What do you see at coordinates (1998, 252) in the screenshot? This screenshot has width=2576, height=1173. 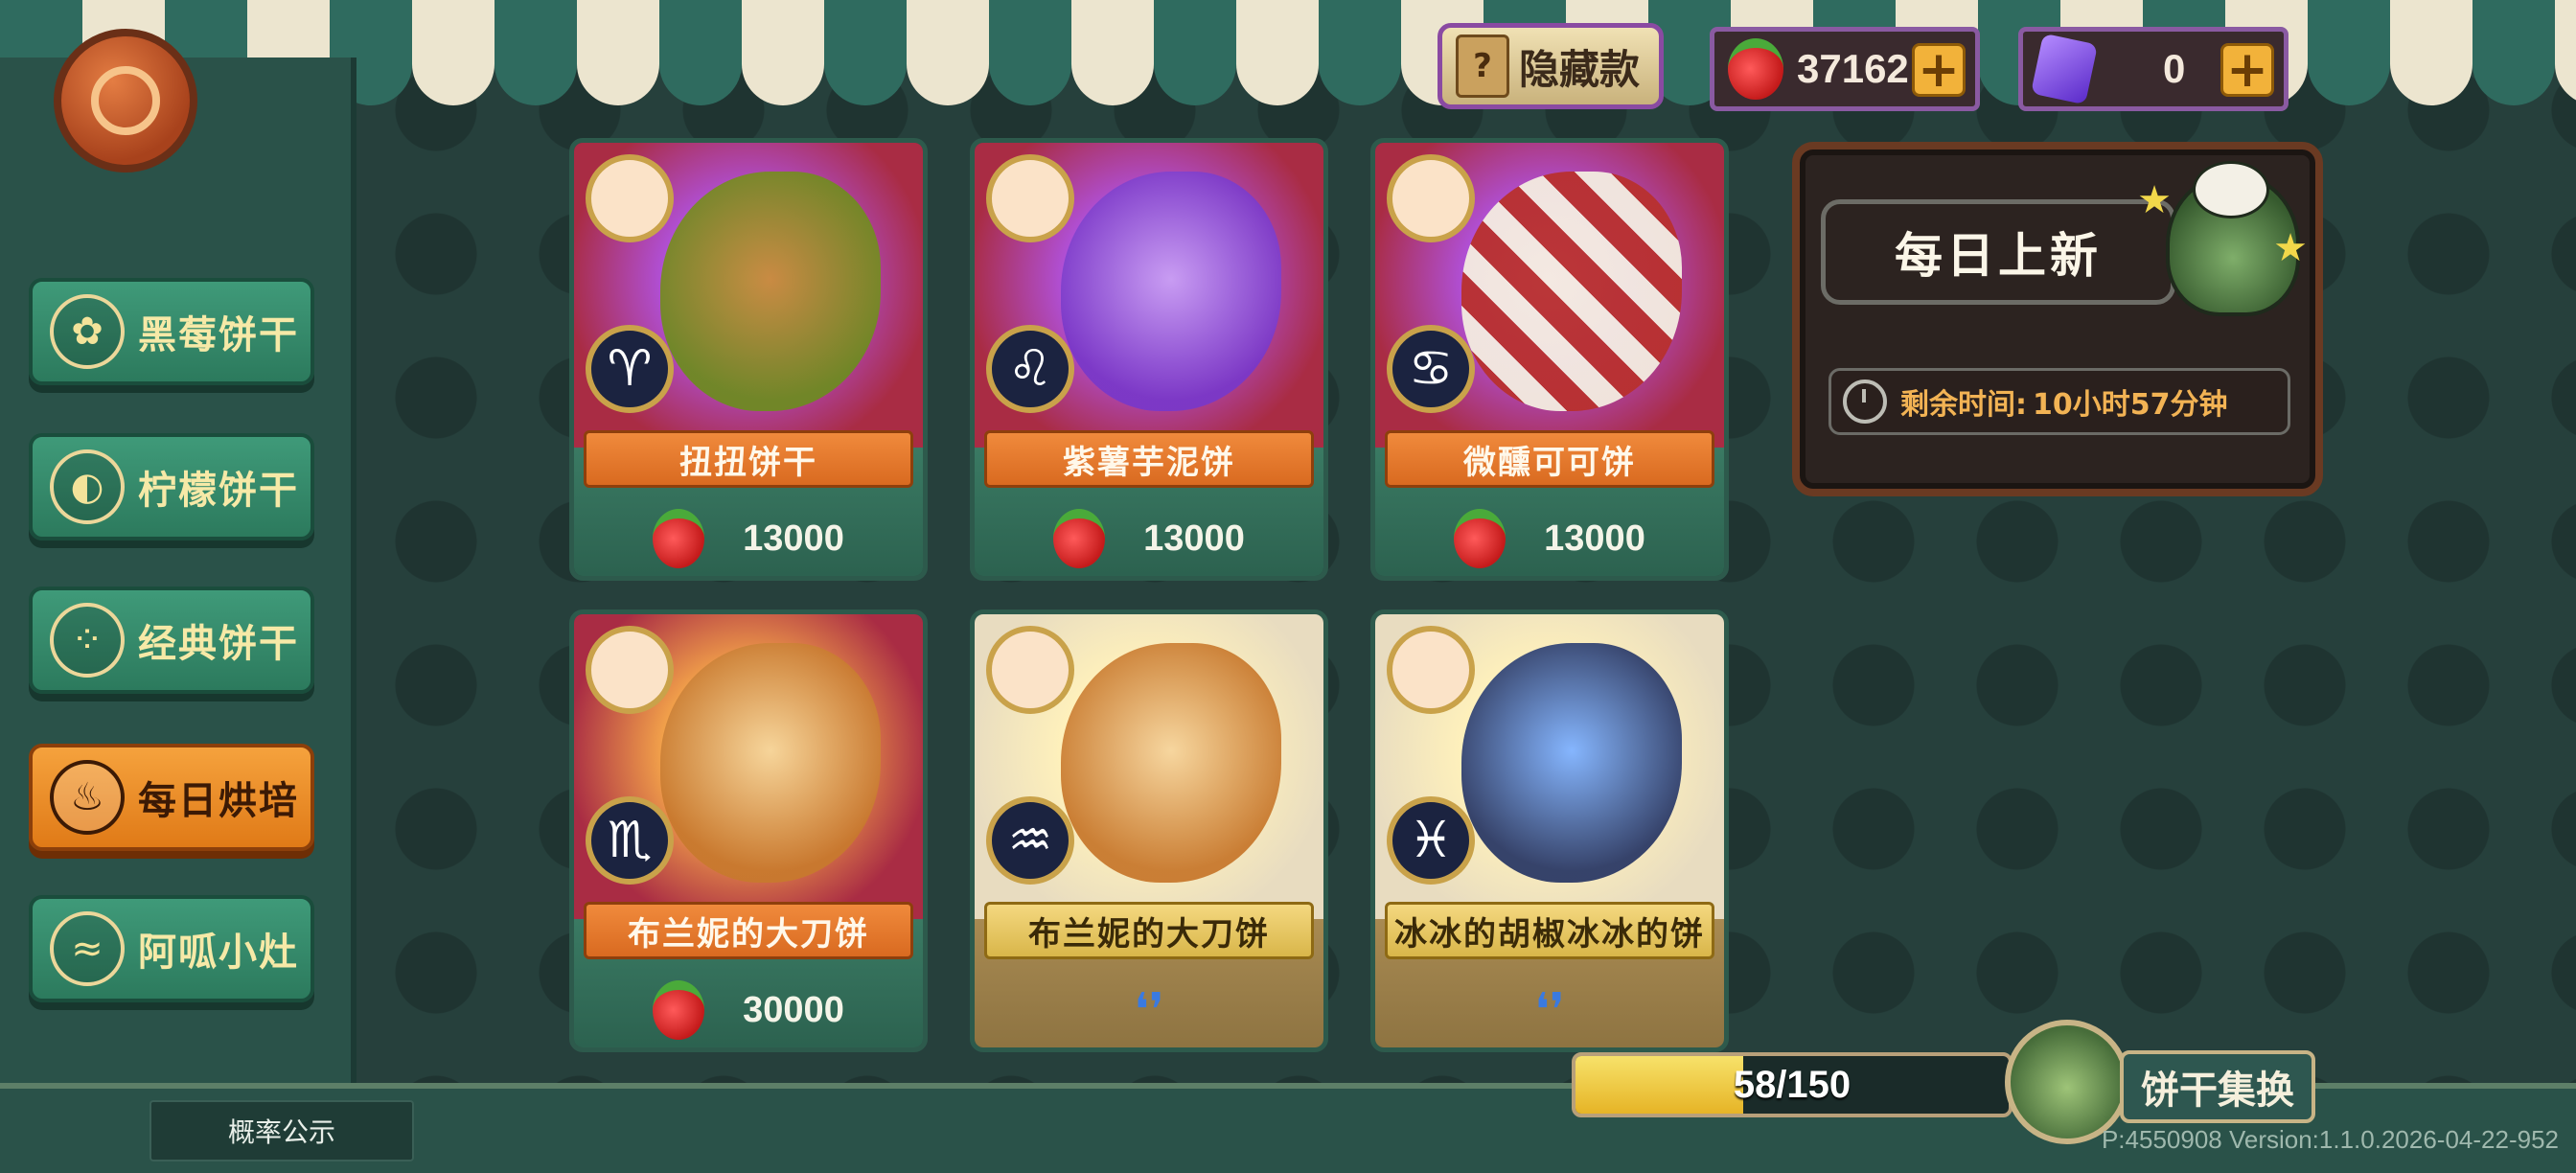 I see `daily-new-title: 每日上新` at bounding box center [1998, 252].